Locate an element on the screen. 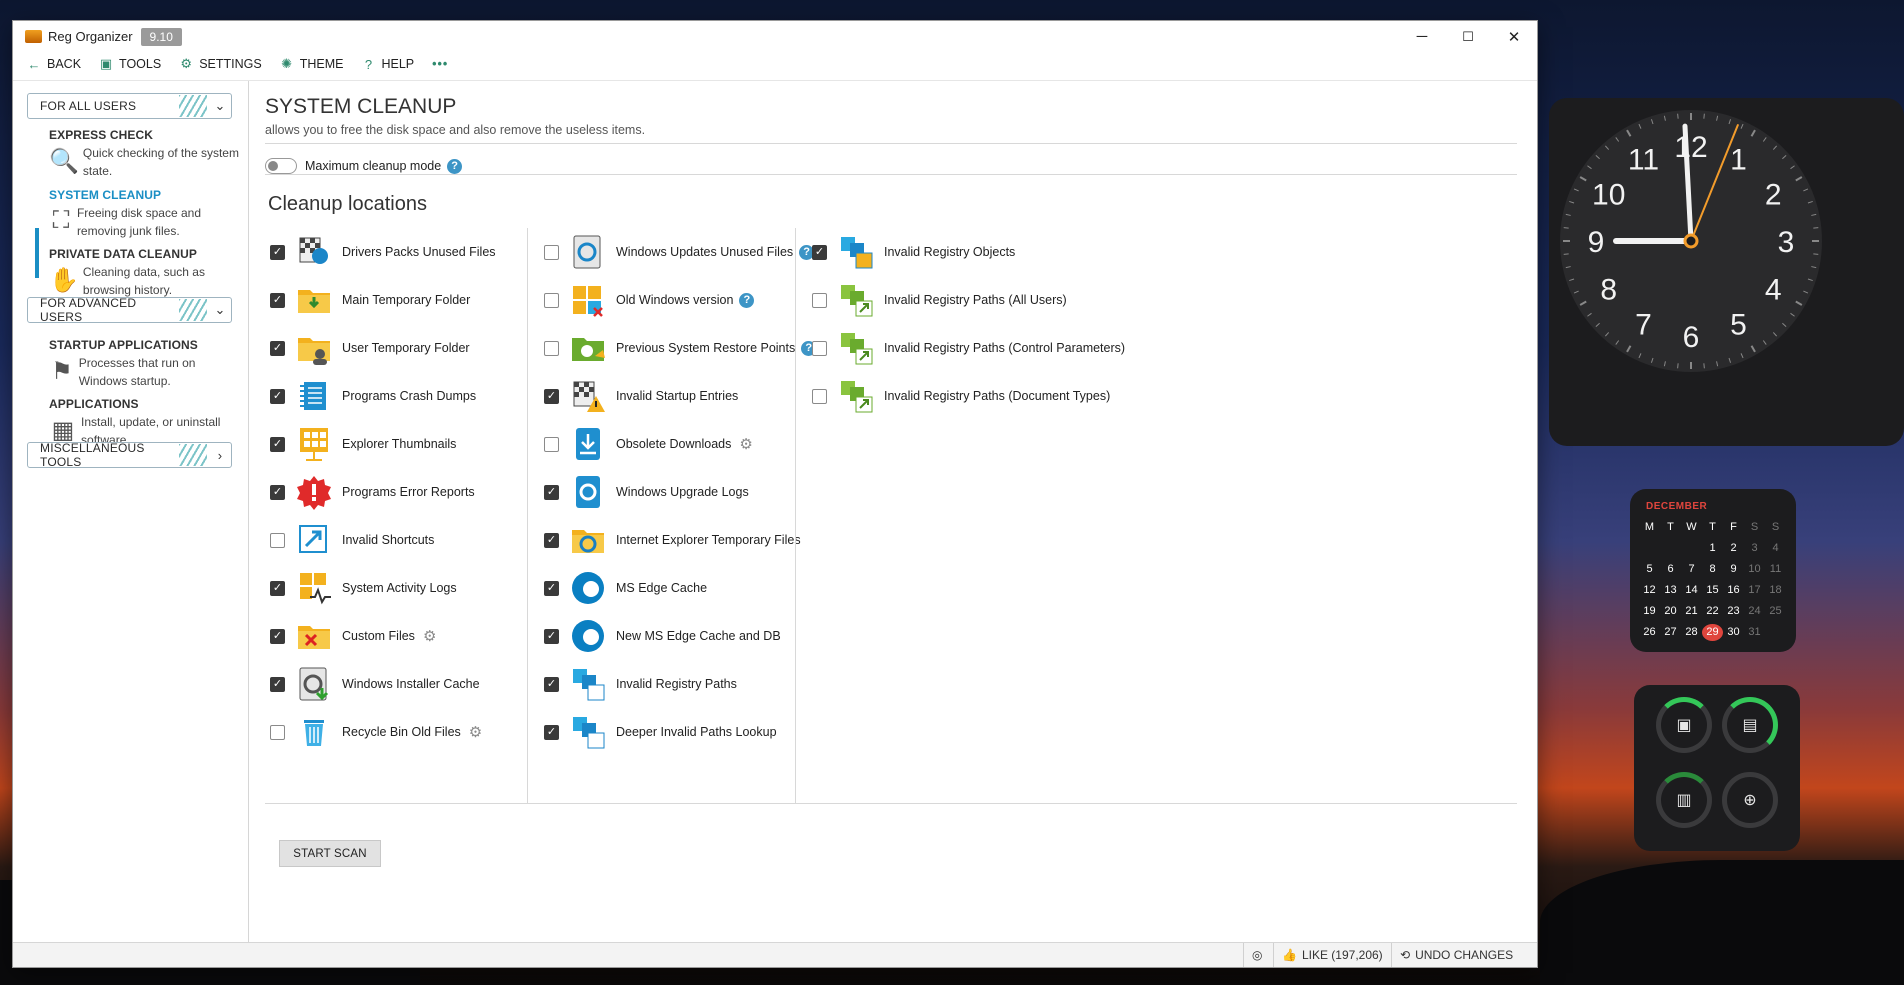 The image size is (1904, 985). cleanup-item: Main Temporary Folder is located at coordinates (383, 300).